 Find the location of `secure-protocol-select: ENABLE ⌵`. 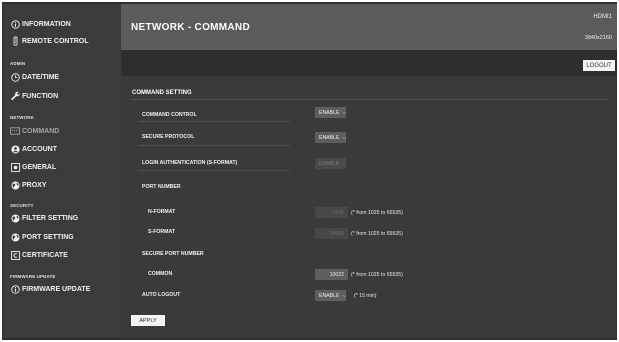

secure-protocol-select: ENABLE ⌵ is located at coordinates (331, 137).